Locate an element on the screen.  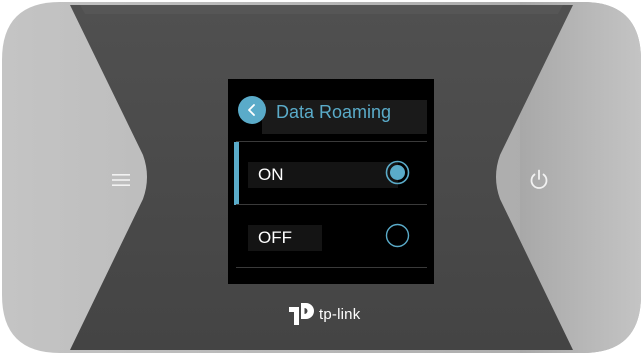
divider is located at coordinates (331, 267).